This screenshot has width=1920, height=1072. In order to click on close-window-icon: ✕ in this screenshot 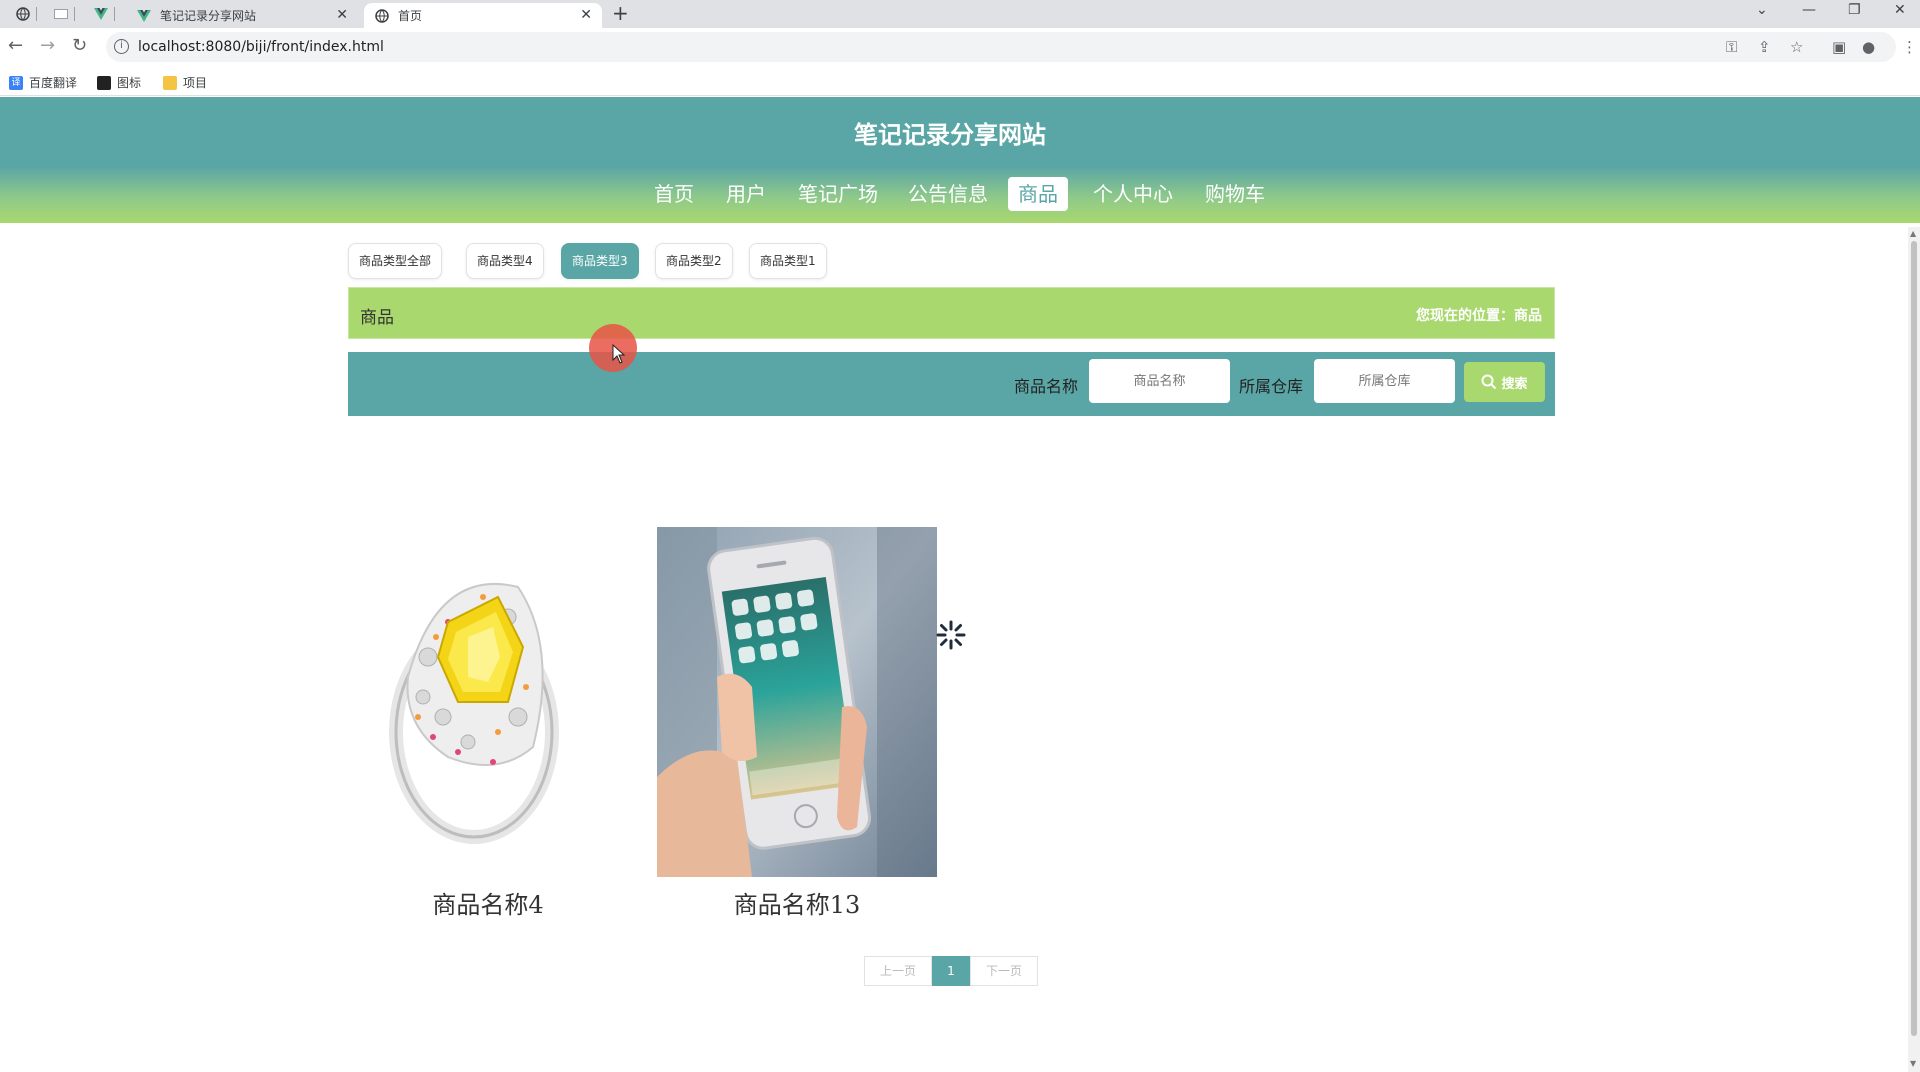, I will do `click(1900, 10)`.